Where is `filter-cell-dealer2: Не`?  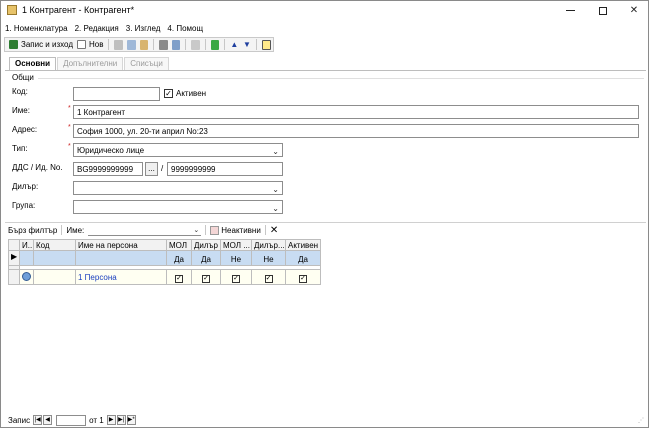 filter-cell-dealer2: Не is located at coordinates (269, 258).